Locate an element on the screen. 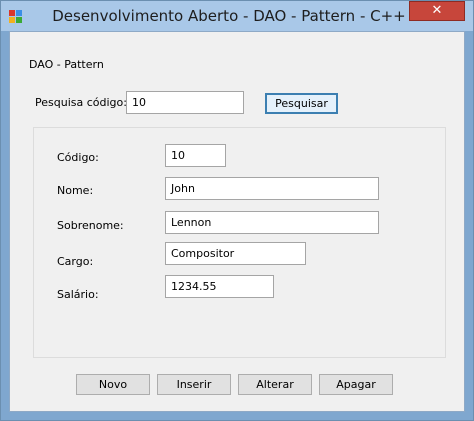 The height and width of the screenshot is (421, 474). sobrenome-label: Sobrenome: is located at coordinates (90, 225).